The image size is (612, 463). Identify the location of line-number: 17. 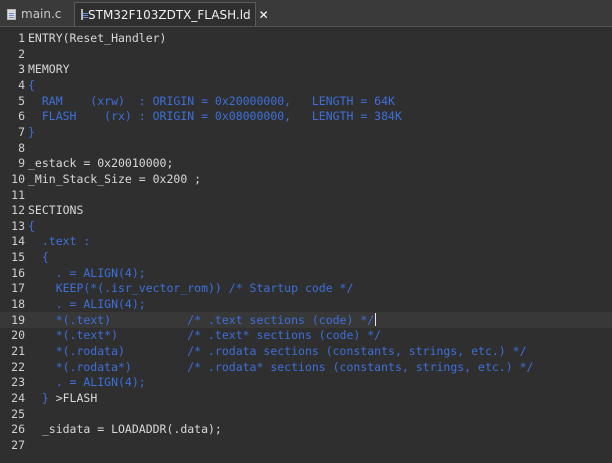
(18, 288).